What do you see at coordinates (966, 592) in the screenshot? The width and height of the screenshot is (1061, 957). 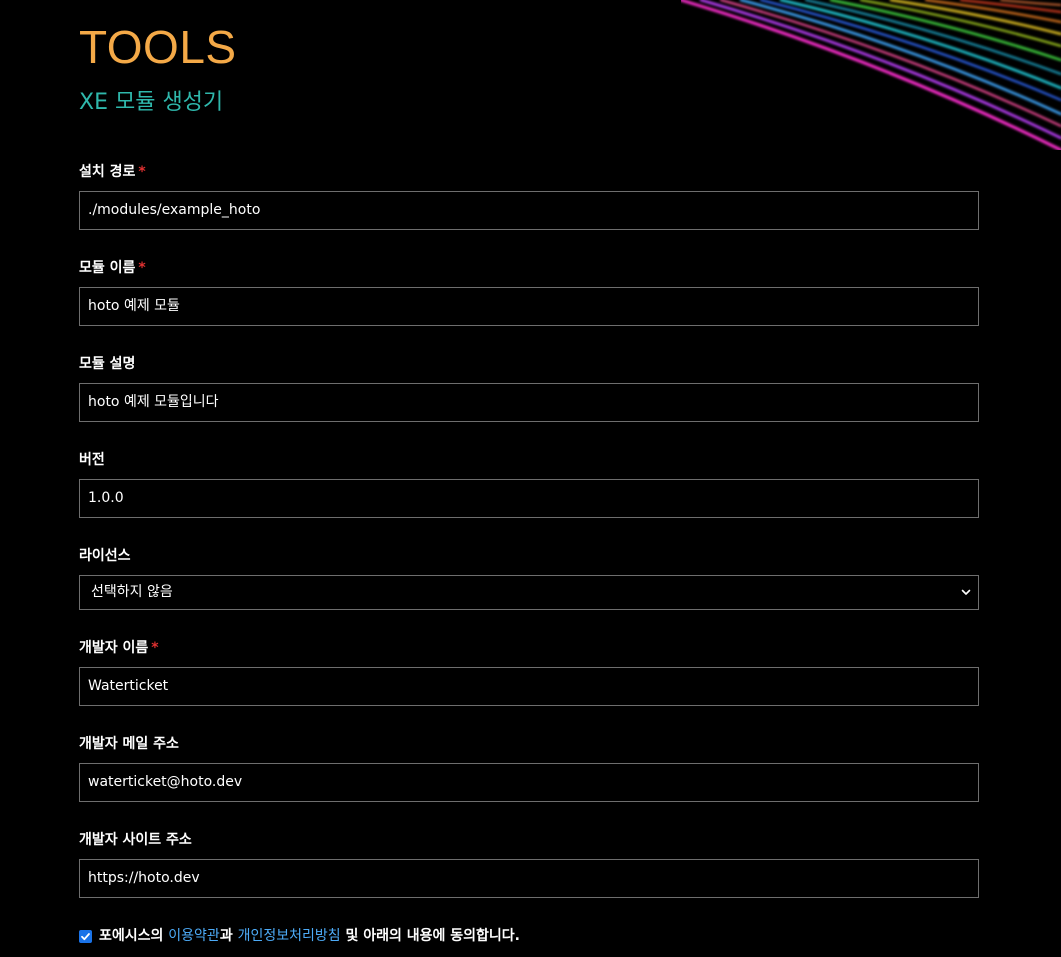 I see `chevron-down-icon` at bounding box center [966, 592].